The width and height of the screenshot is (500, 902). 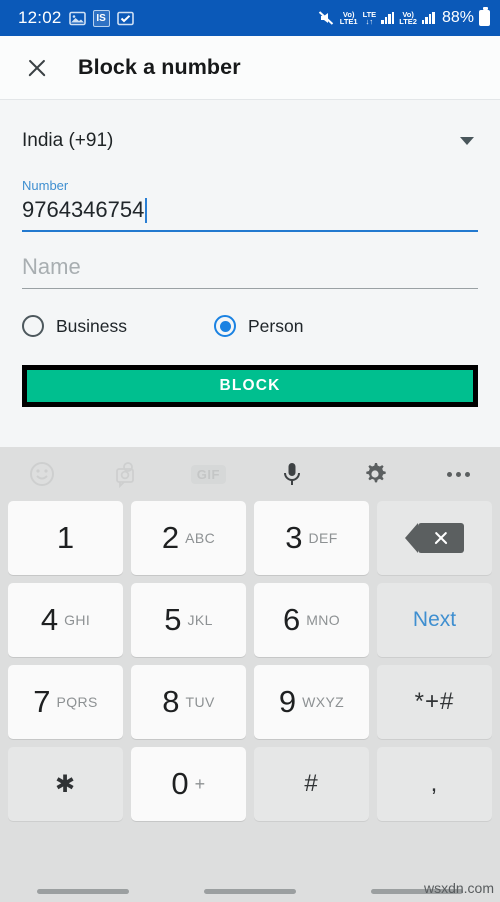 I want to click on gif-icon: GIF, so click(x=208, y=474).